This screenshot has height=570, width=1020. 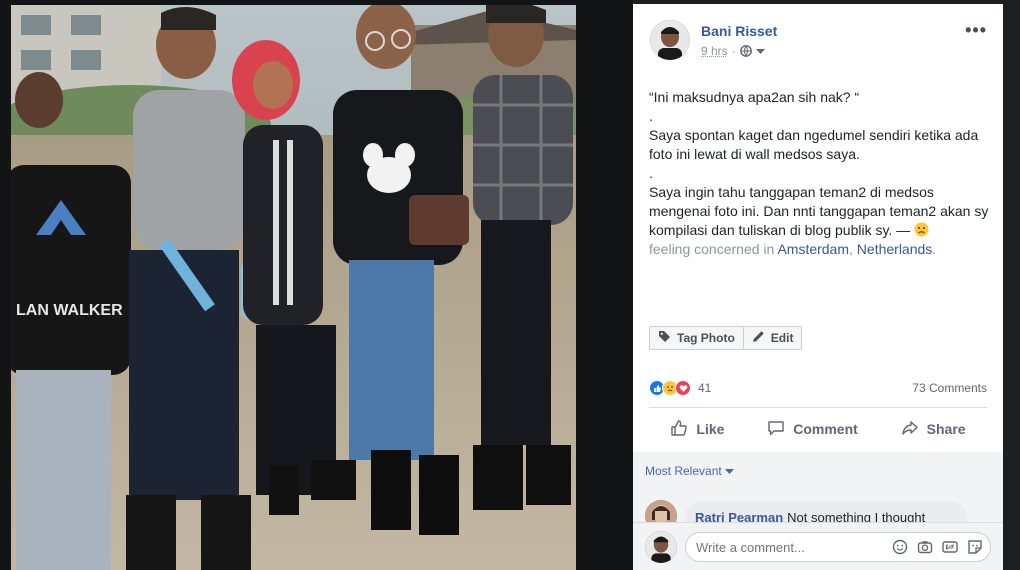 What do you see at coordinates (950, 547) in the screenshot?
I see `gif-icon` at bounding box center [950, 547].